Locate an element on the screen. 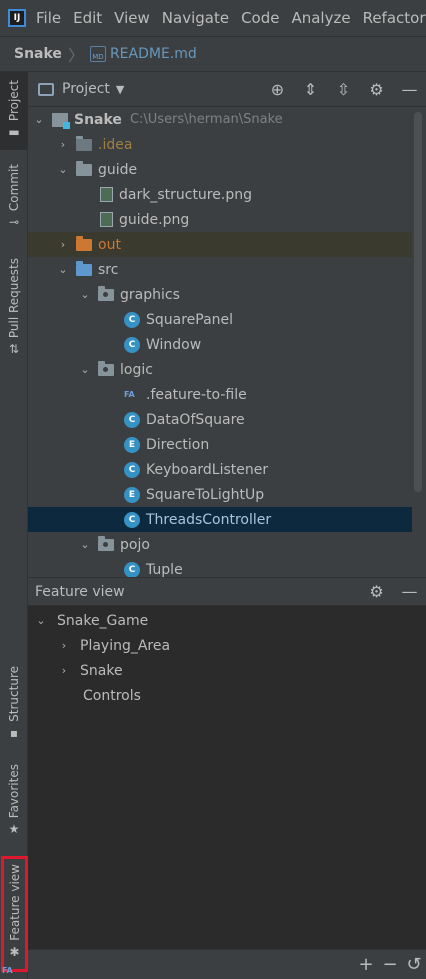  menu-view: View is located at coordinates (132, 18).